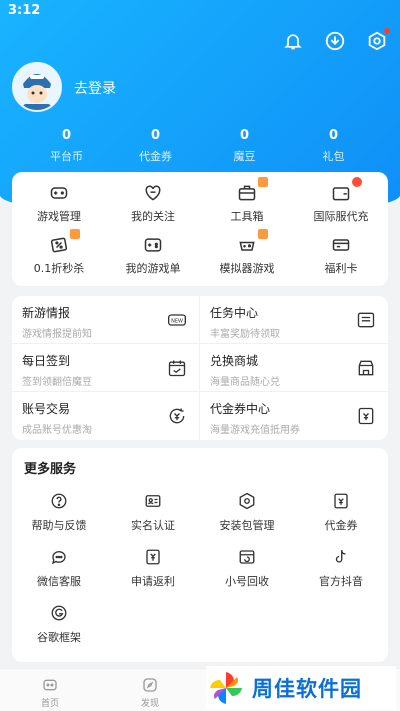 This screenshot has height=711, width=400. I want to click on info-item-new-game-news: 新游情报 游戏情报提前知 NEW, so click(106, 320).